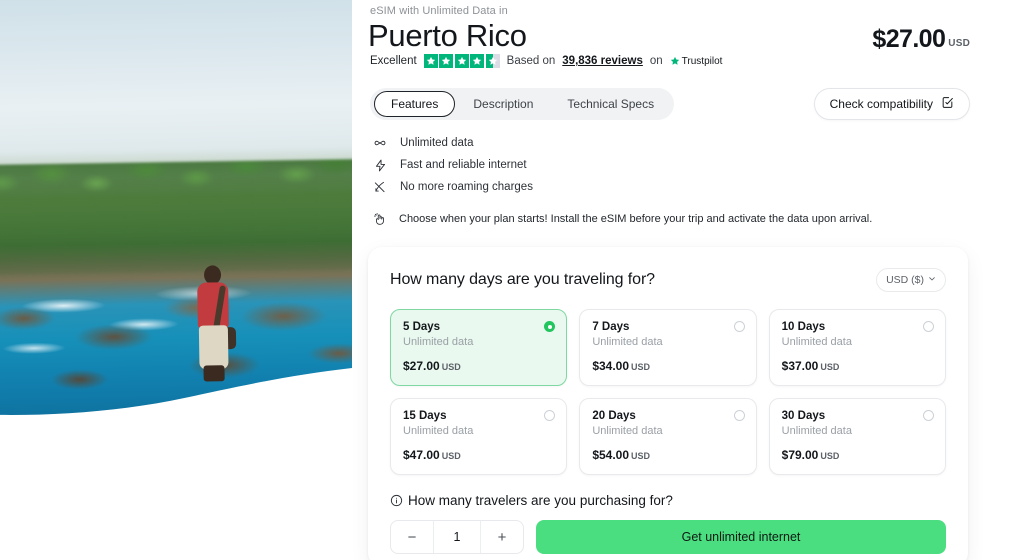  What do you see at coordinates (380, 219) in the screenshot?
I see `tap-hand-icon` at bounding box center [380, 219].